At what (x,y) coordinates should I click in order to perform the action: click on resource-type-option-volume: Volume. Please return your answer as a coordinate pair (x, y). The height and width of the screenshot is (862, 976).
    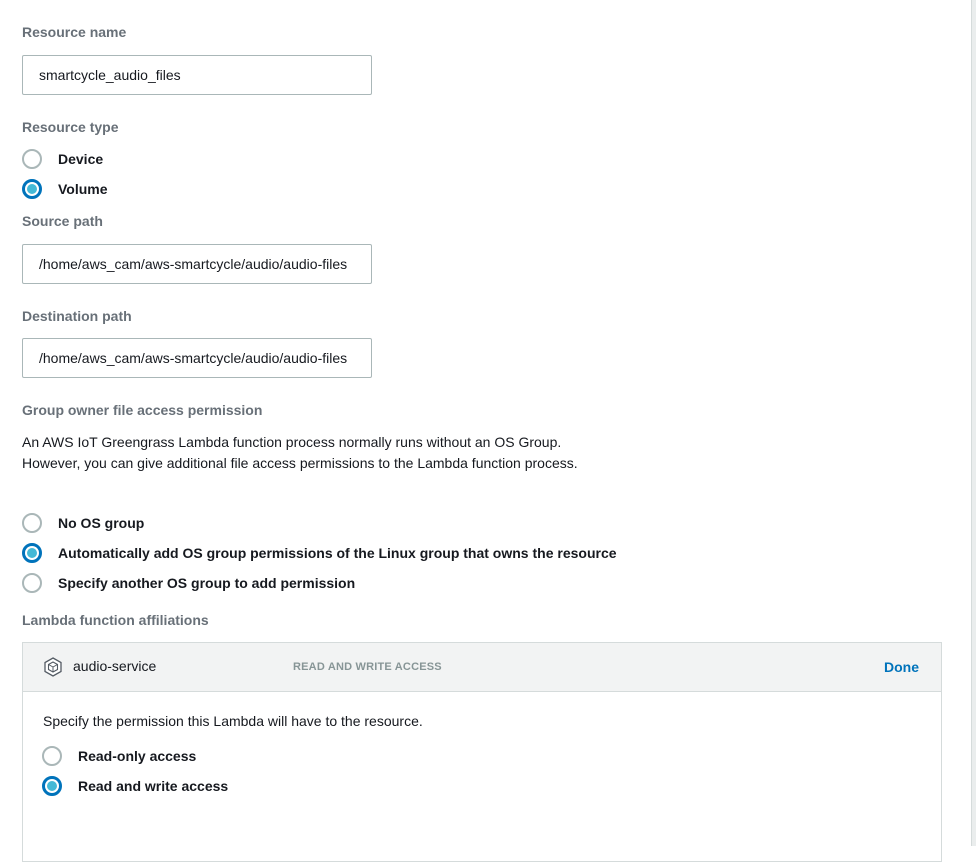
    Looking at the image, I should click on (65, 189).